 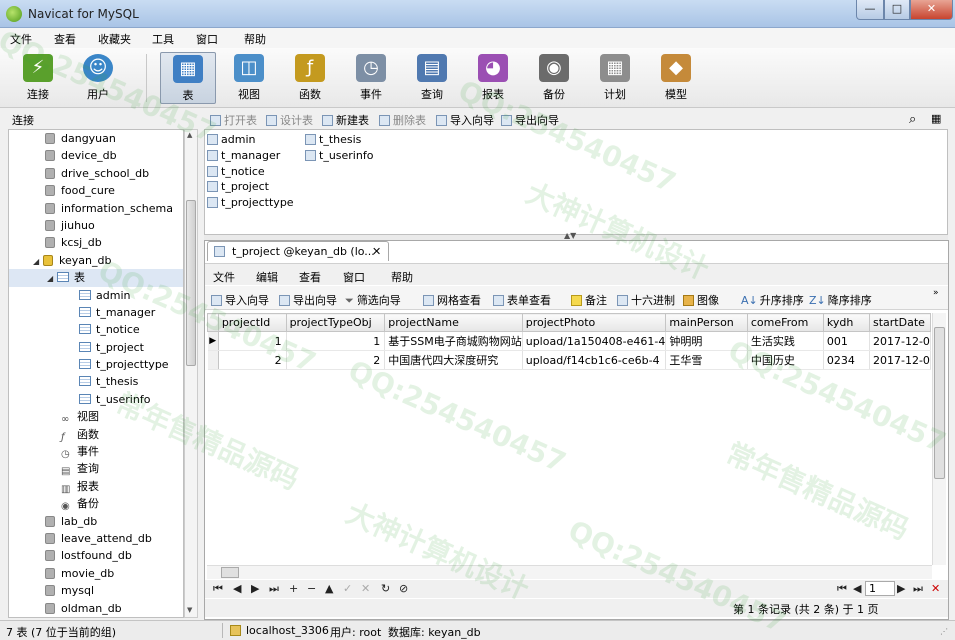 I want to click on menu-help: 帮助, so click(x=255, y=39).